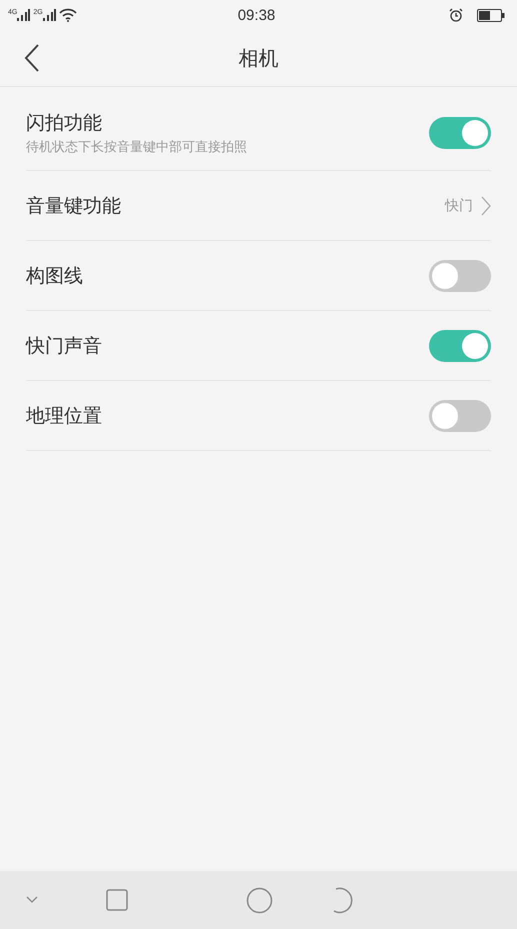 This screenshot has height=929, width=517. I want to click on setting-label: 闪拍功能, so click(64, 123).